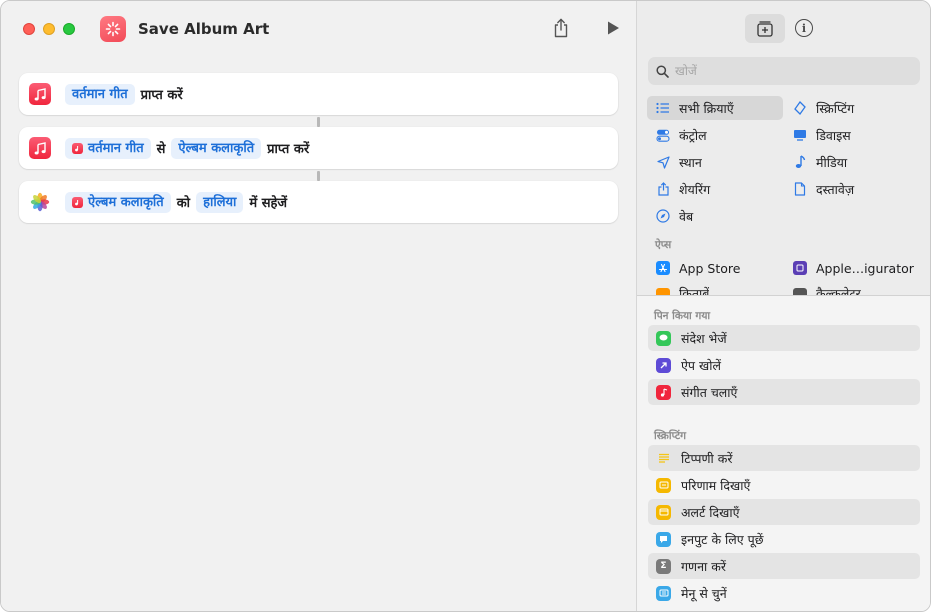  I want to click on calculator-icon, so click(800, 291).